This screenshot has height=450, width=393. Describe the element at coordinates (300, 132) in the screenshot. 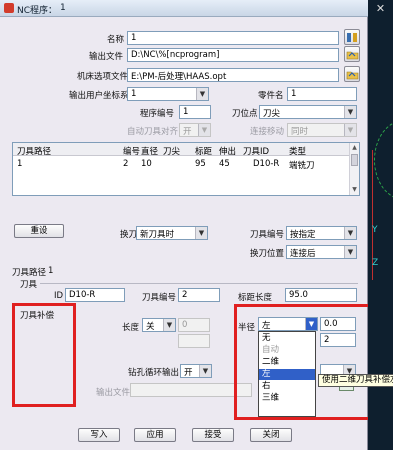

I see `link-move-value: 同时` at that location.